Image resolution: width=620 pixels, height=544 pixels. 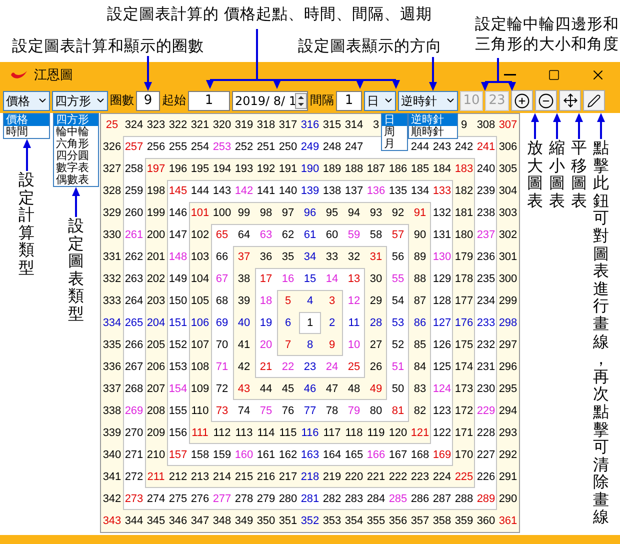 I want to click on grid-number: 338, so click(x=112, y=411).